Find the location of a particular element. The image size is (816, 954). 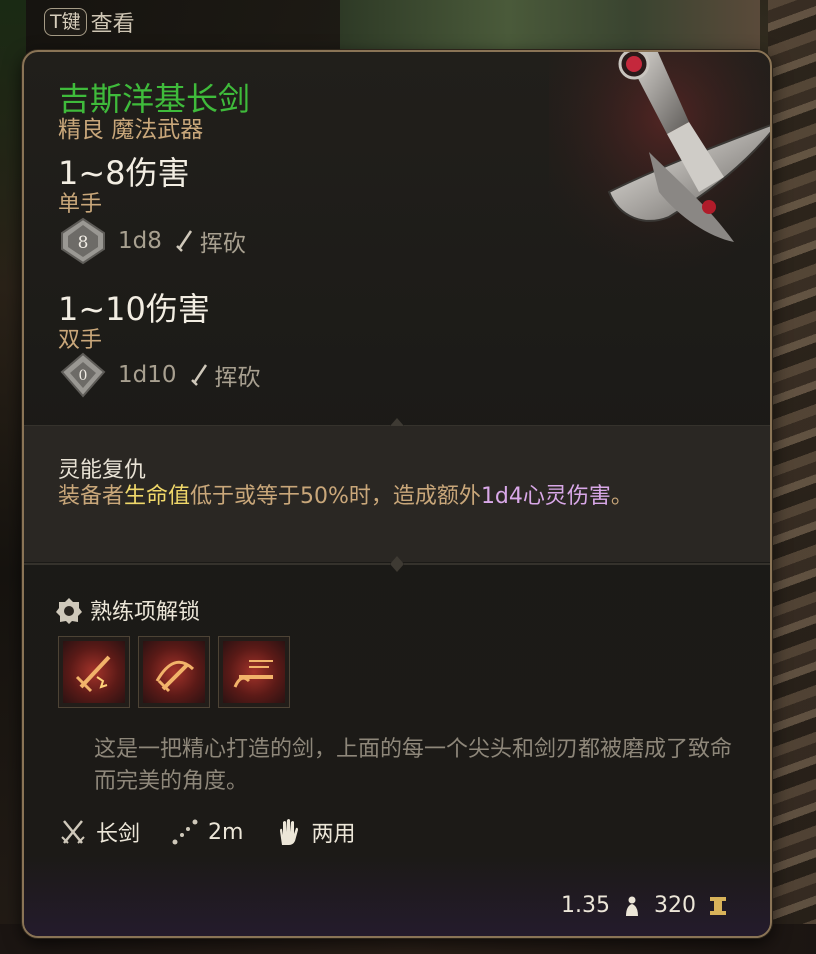

one-handed-dice-value: 1d8 is located at coordinates (140, 241).